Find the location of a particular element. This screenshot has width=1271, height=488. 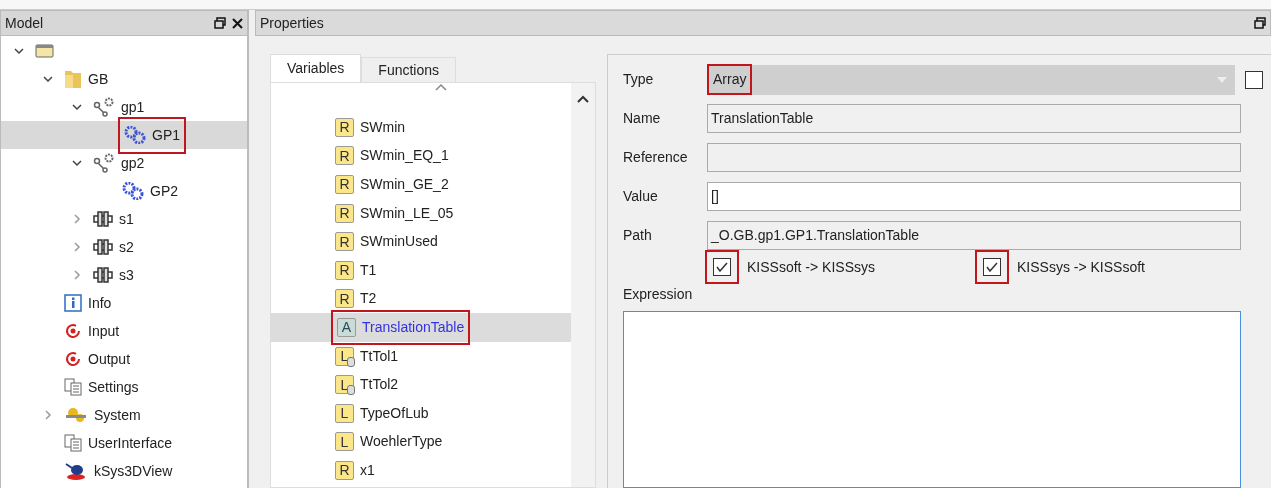

variable-item: WoehlerType is located at coordinates (401, 442).